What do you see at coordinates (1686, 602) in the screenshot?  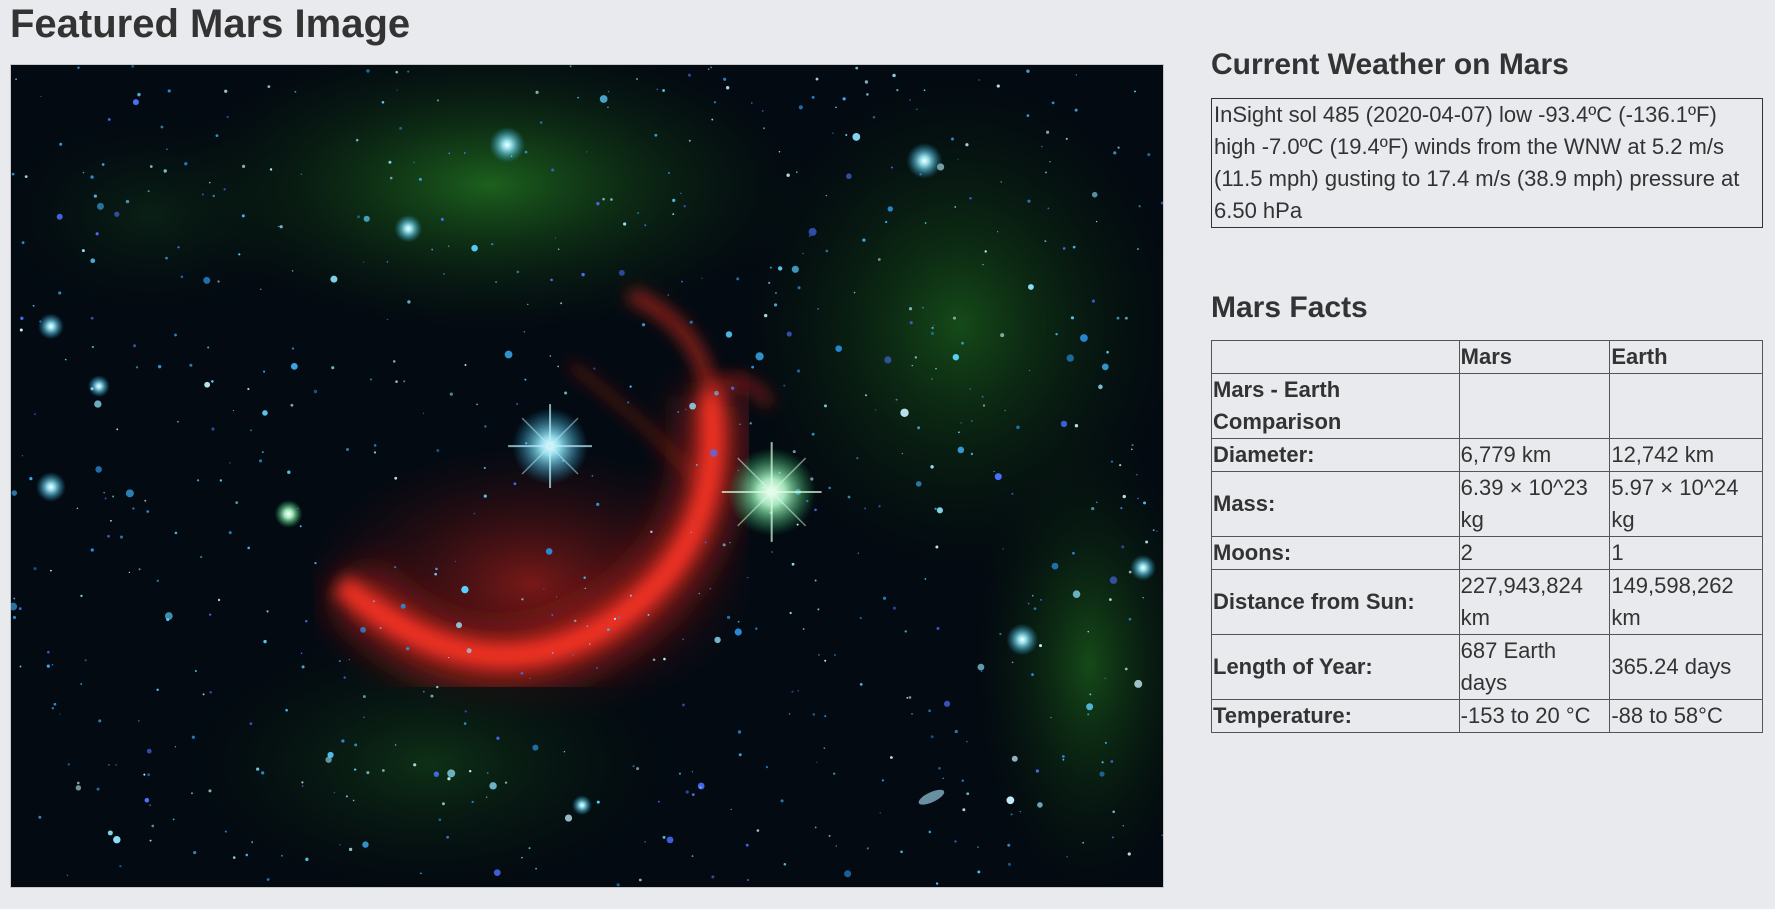 I see `earth-value: 149,598,262 km` at bounding box center [1686, 602].